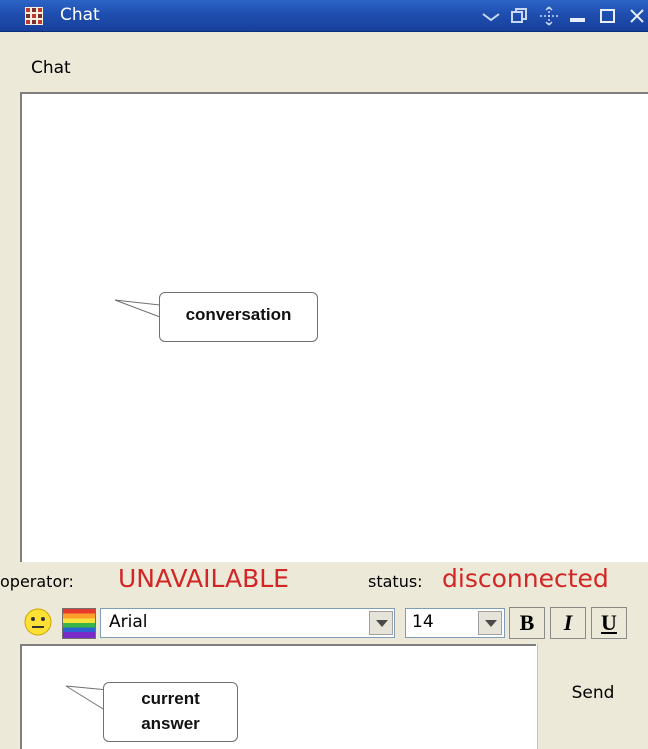 This screenshot has width=648, height=749. I want to click on maximize-icon, so click(608, 16).